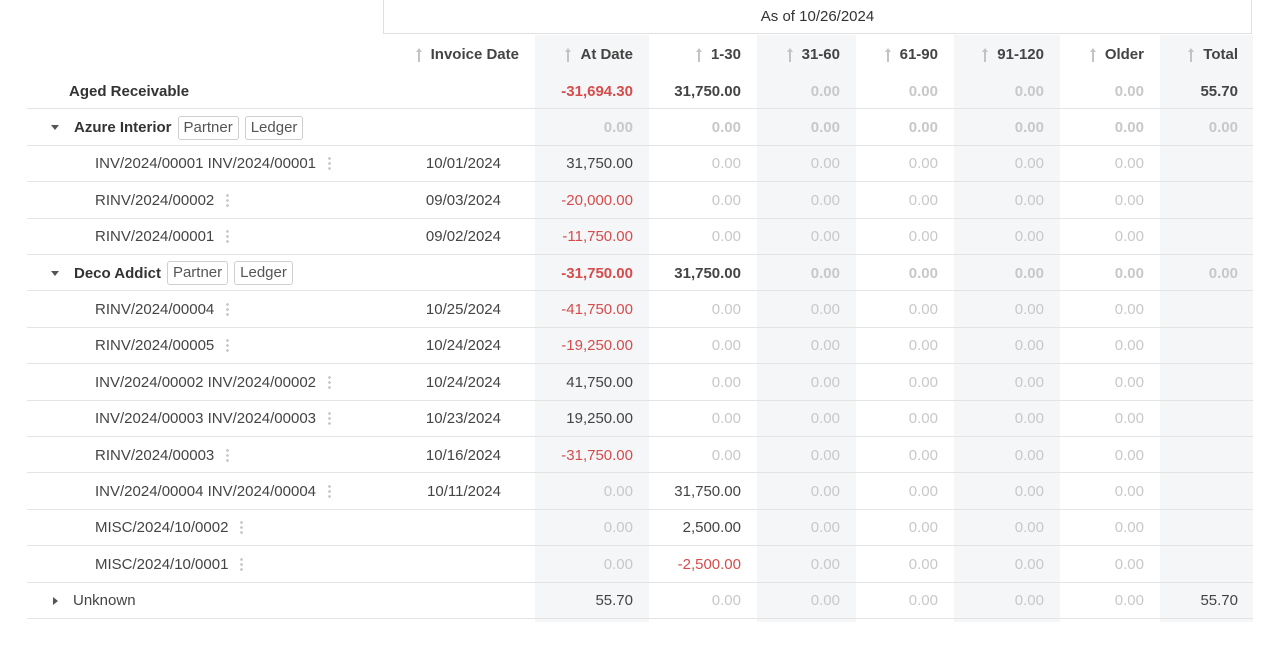  I want to click on column-header-at_date: At Date, so click(592, 54).